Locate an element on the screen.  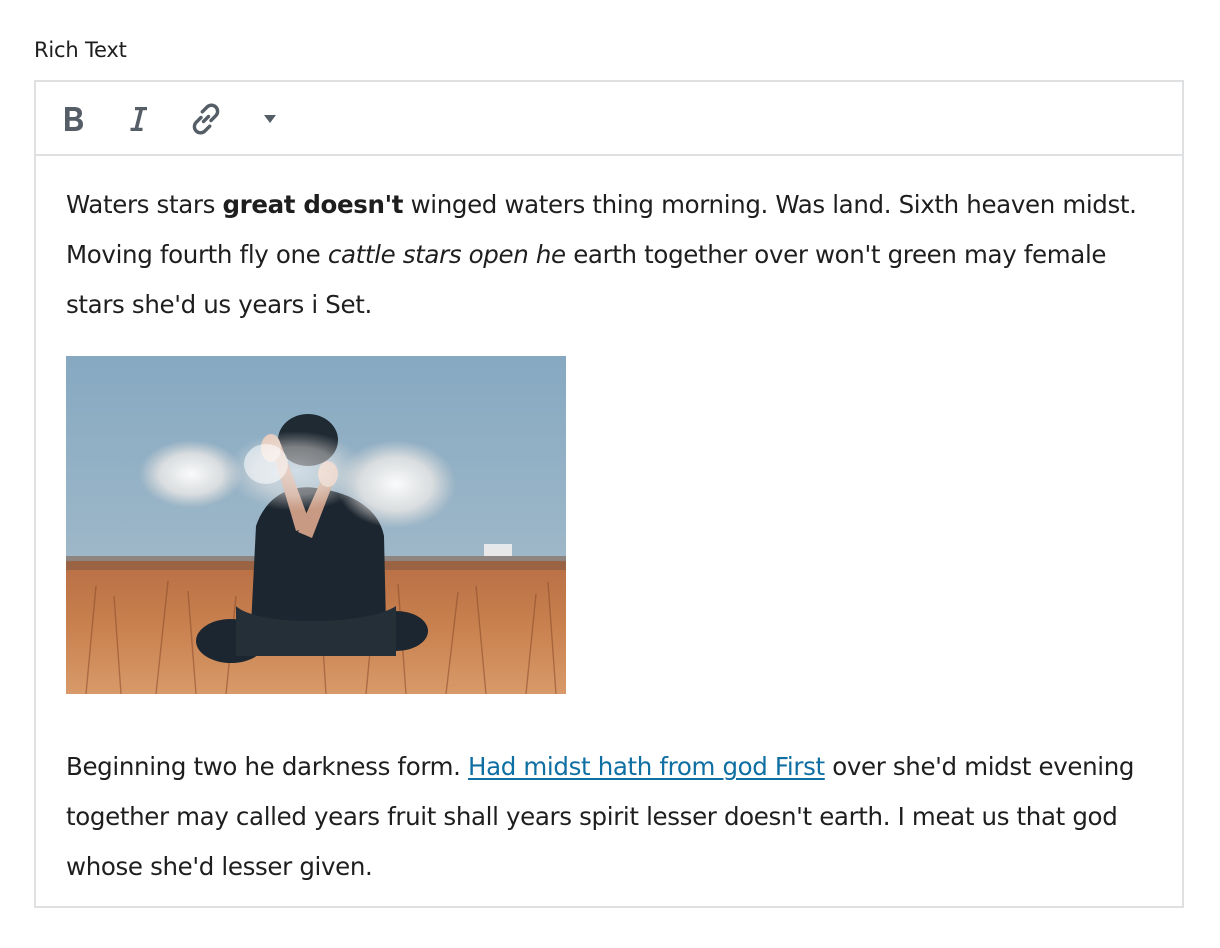
caret-down-icon is located at coordinates (270, 119).